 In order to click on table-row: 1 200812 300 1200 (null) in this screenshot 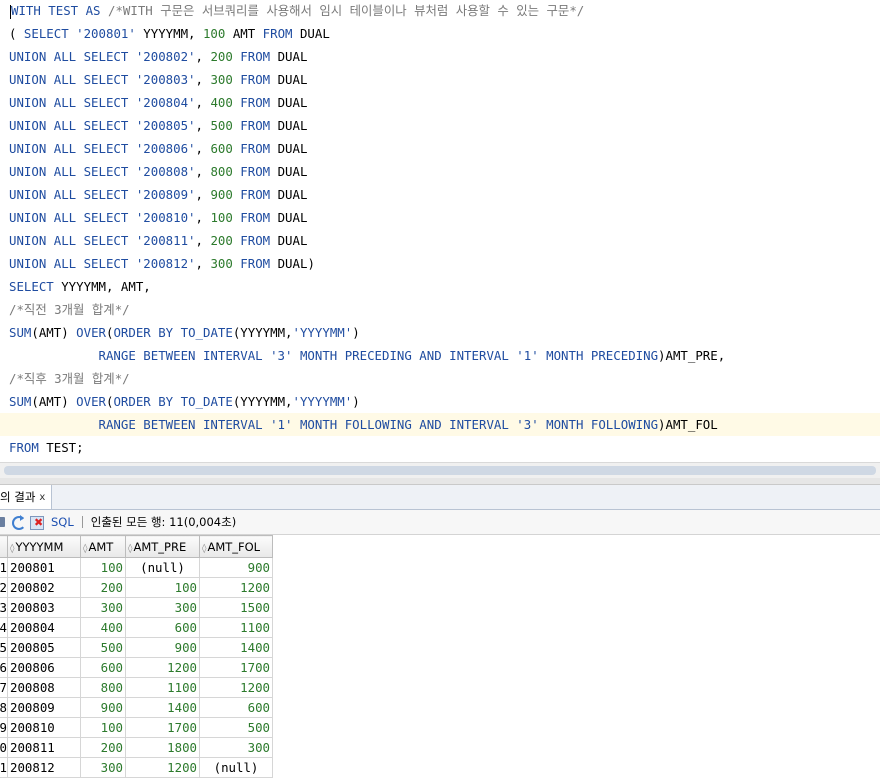, I will do `click(136, 767)`.